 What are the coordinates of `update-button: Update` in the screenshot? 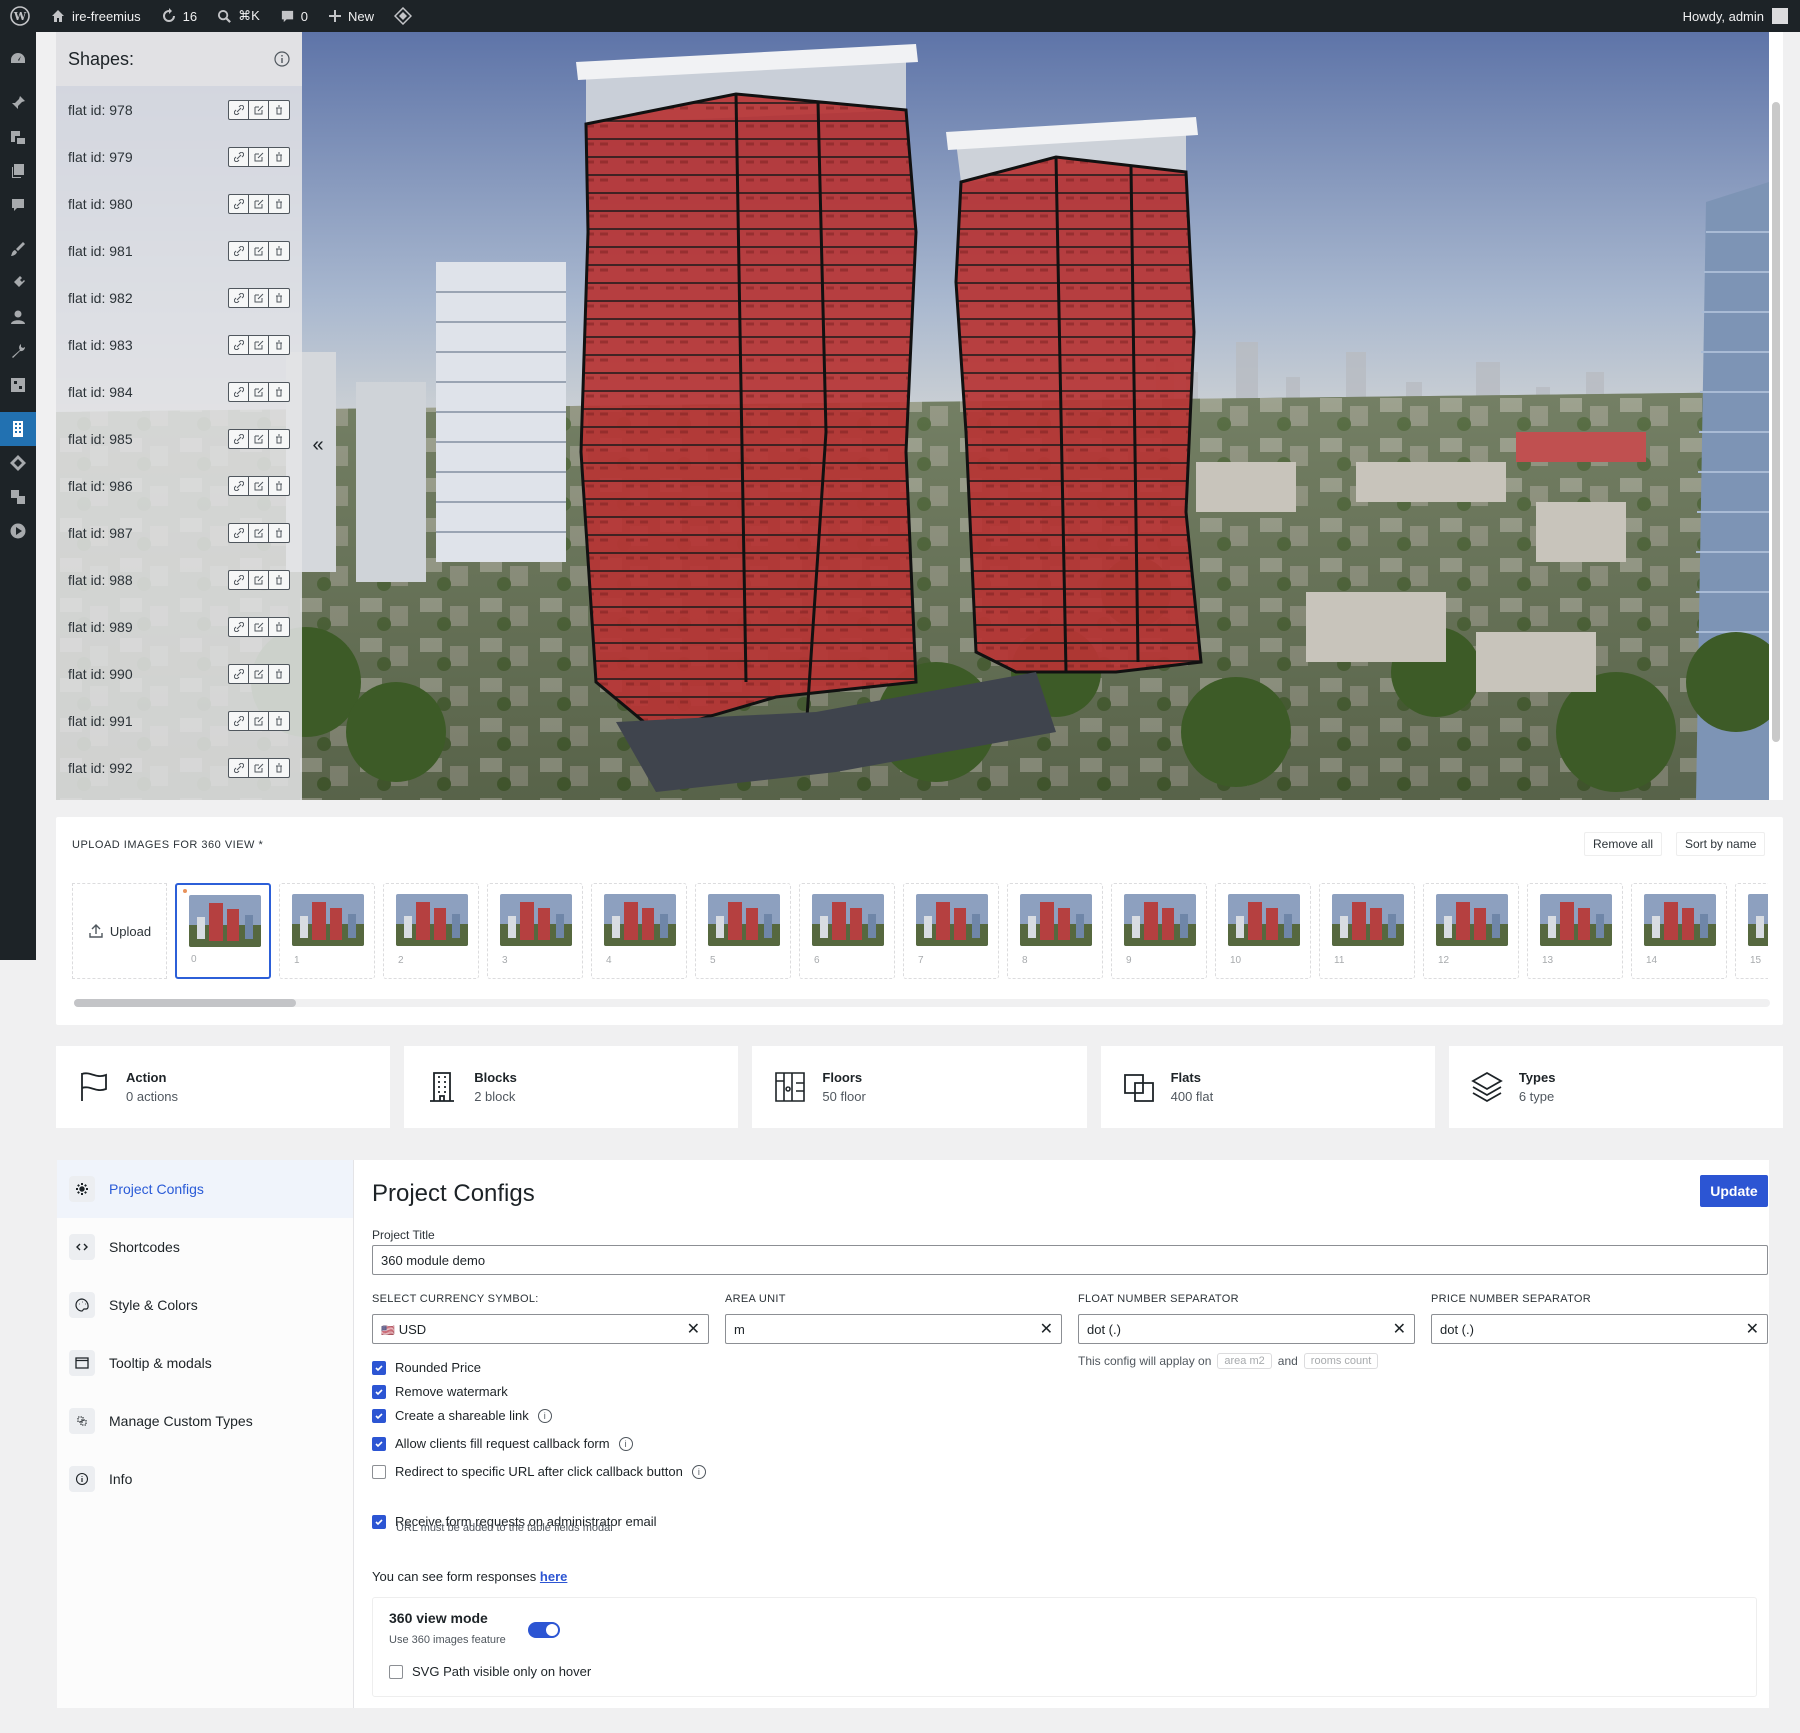 It's located at (1734, 1191).